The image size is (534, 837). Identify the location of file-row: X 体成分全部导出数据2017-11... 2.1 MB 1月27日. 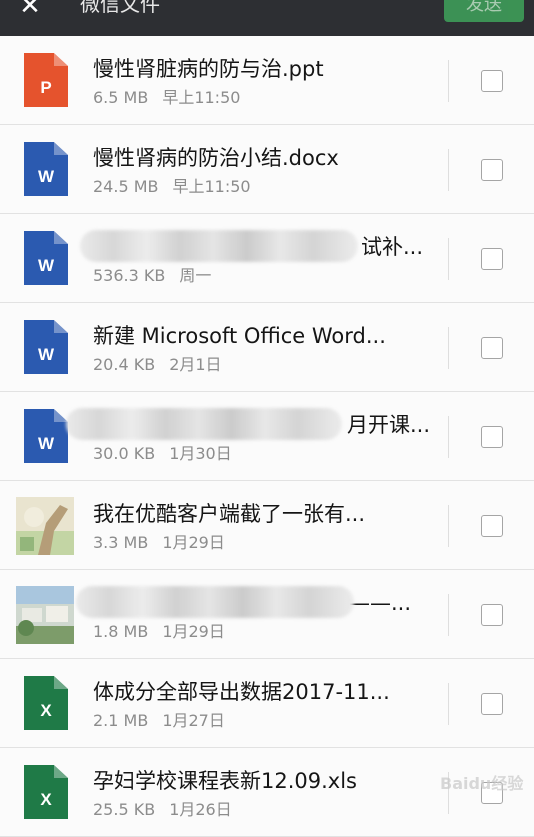
(267, 703).